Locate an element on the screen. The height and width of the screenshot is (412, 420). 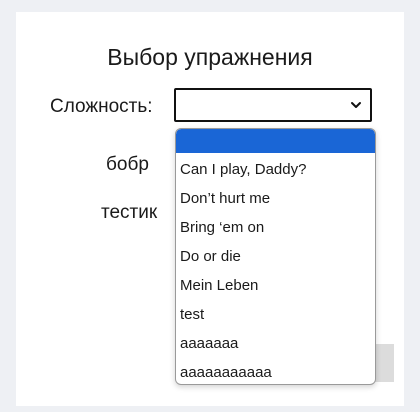
page-title: Выбор упражнения is located at coordinates (210, 57).